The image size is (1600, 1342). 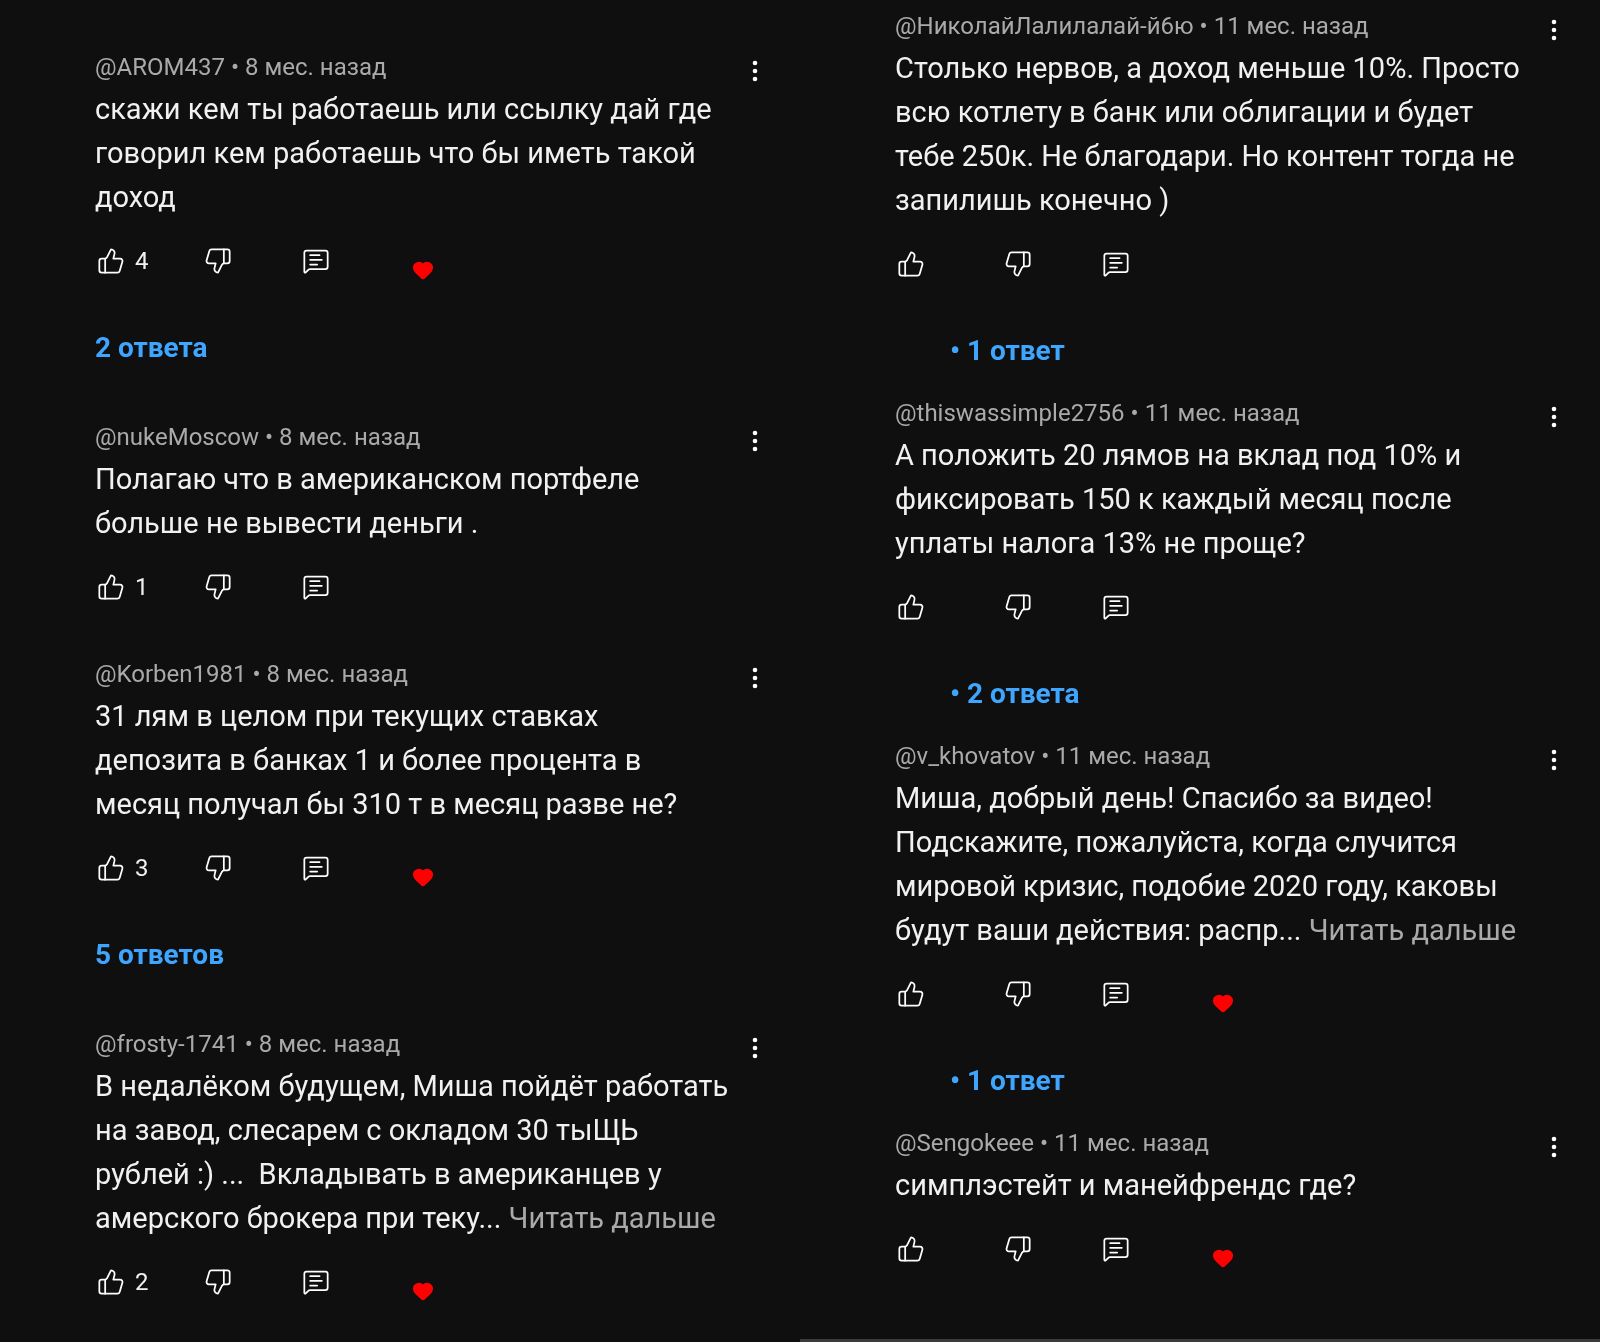 I want to click on like-count: 4, so click(x=142, y=261).